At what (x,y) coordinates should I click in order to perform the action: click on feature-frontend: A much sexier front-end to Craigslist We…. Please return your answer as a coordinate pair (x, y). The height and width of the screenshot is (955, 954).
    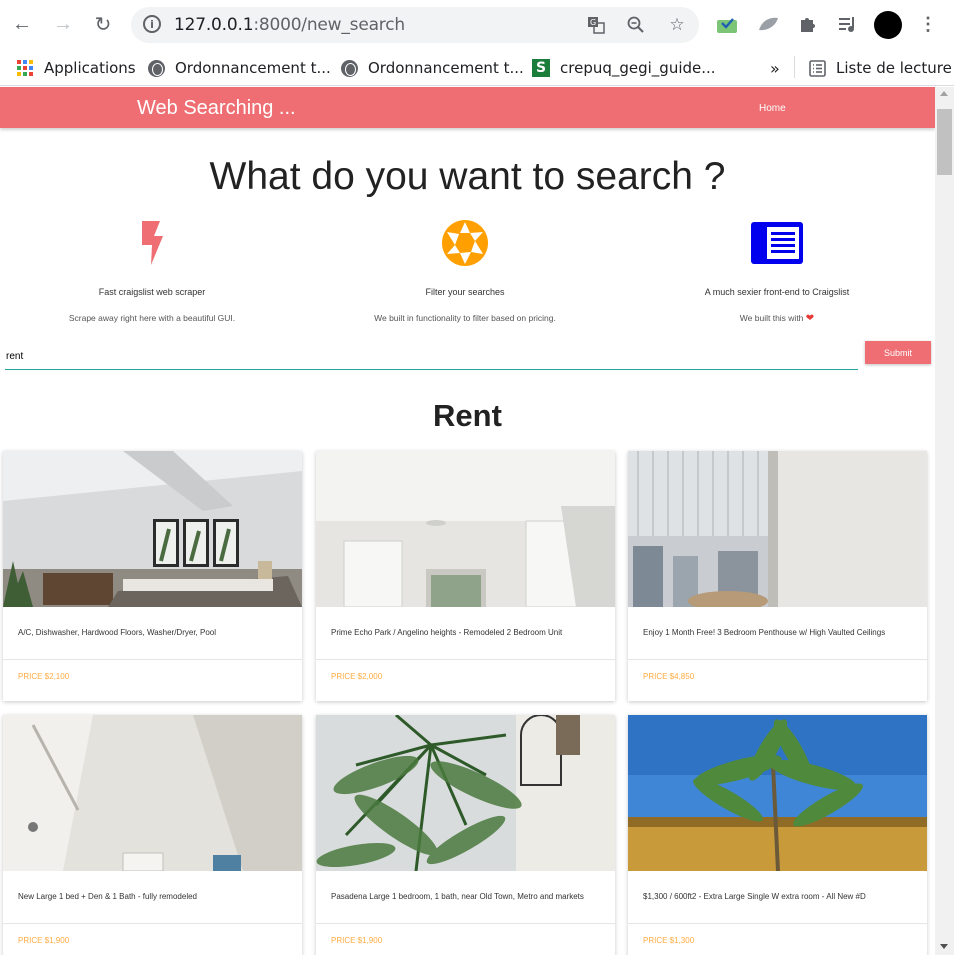
    Looking at the image, I should click on (777, 270).